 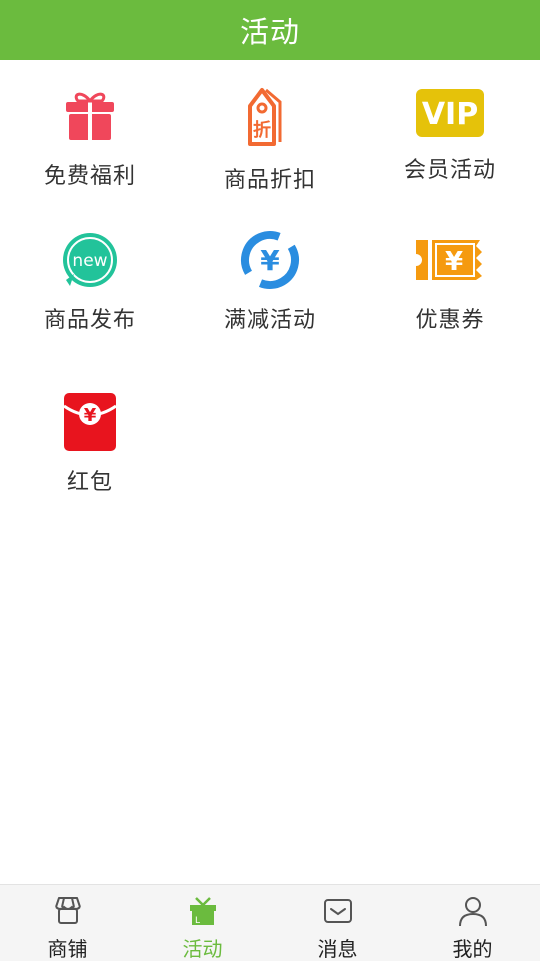 I want to click on new-bubble-icon: new, so click(x=90, y=260).